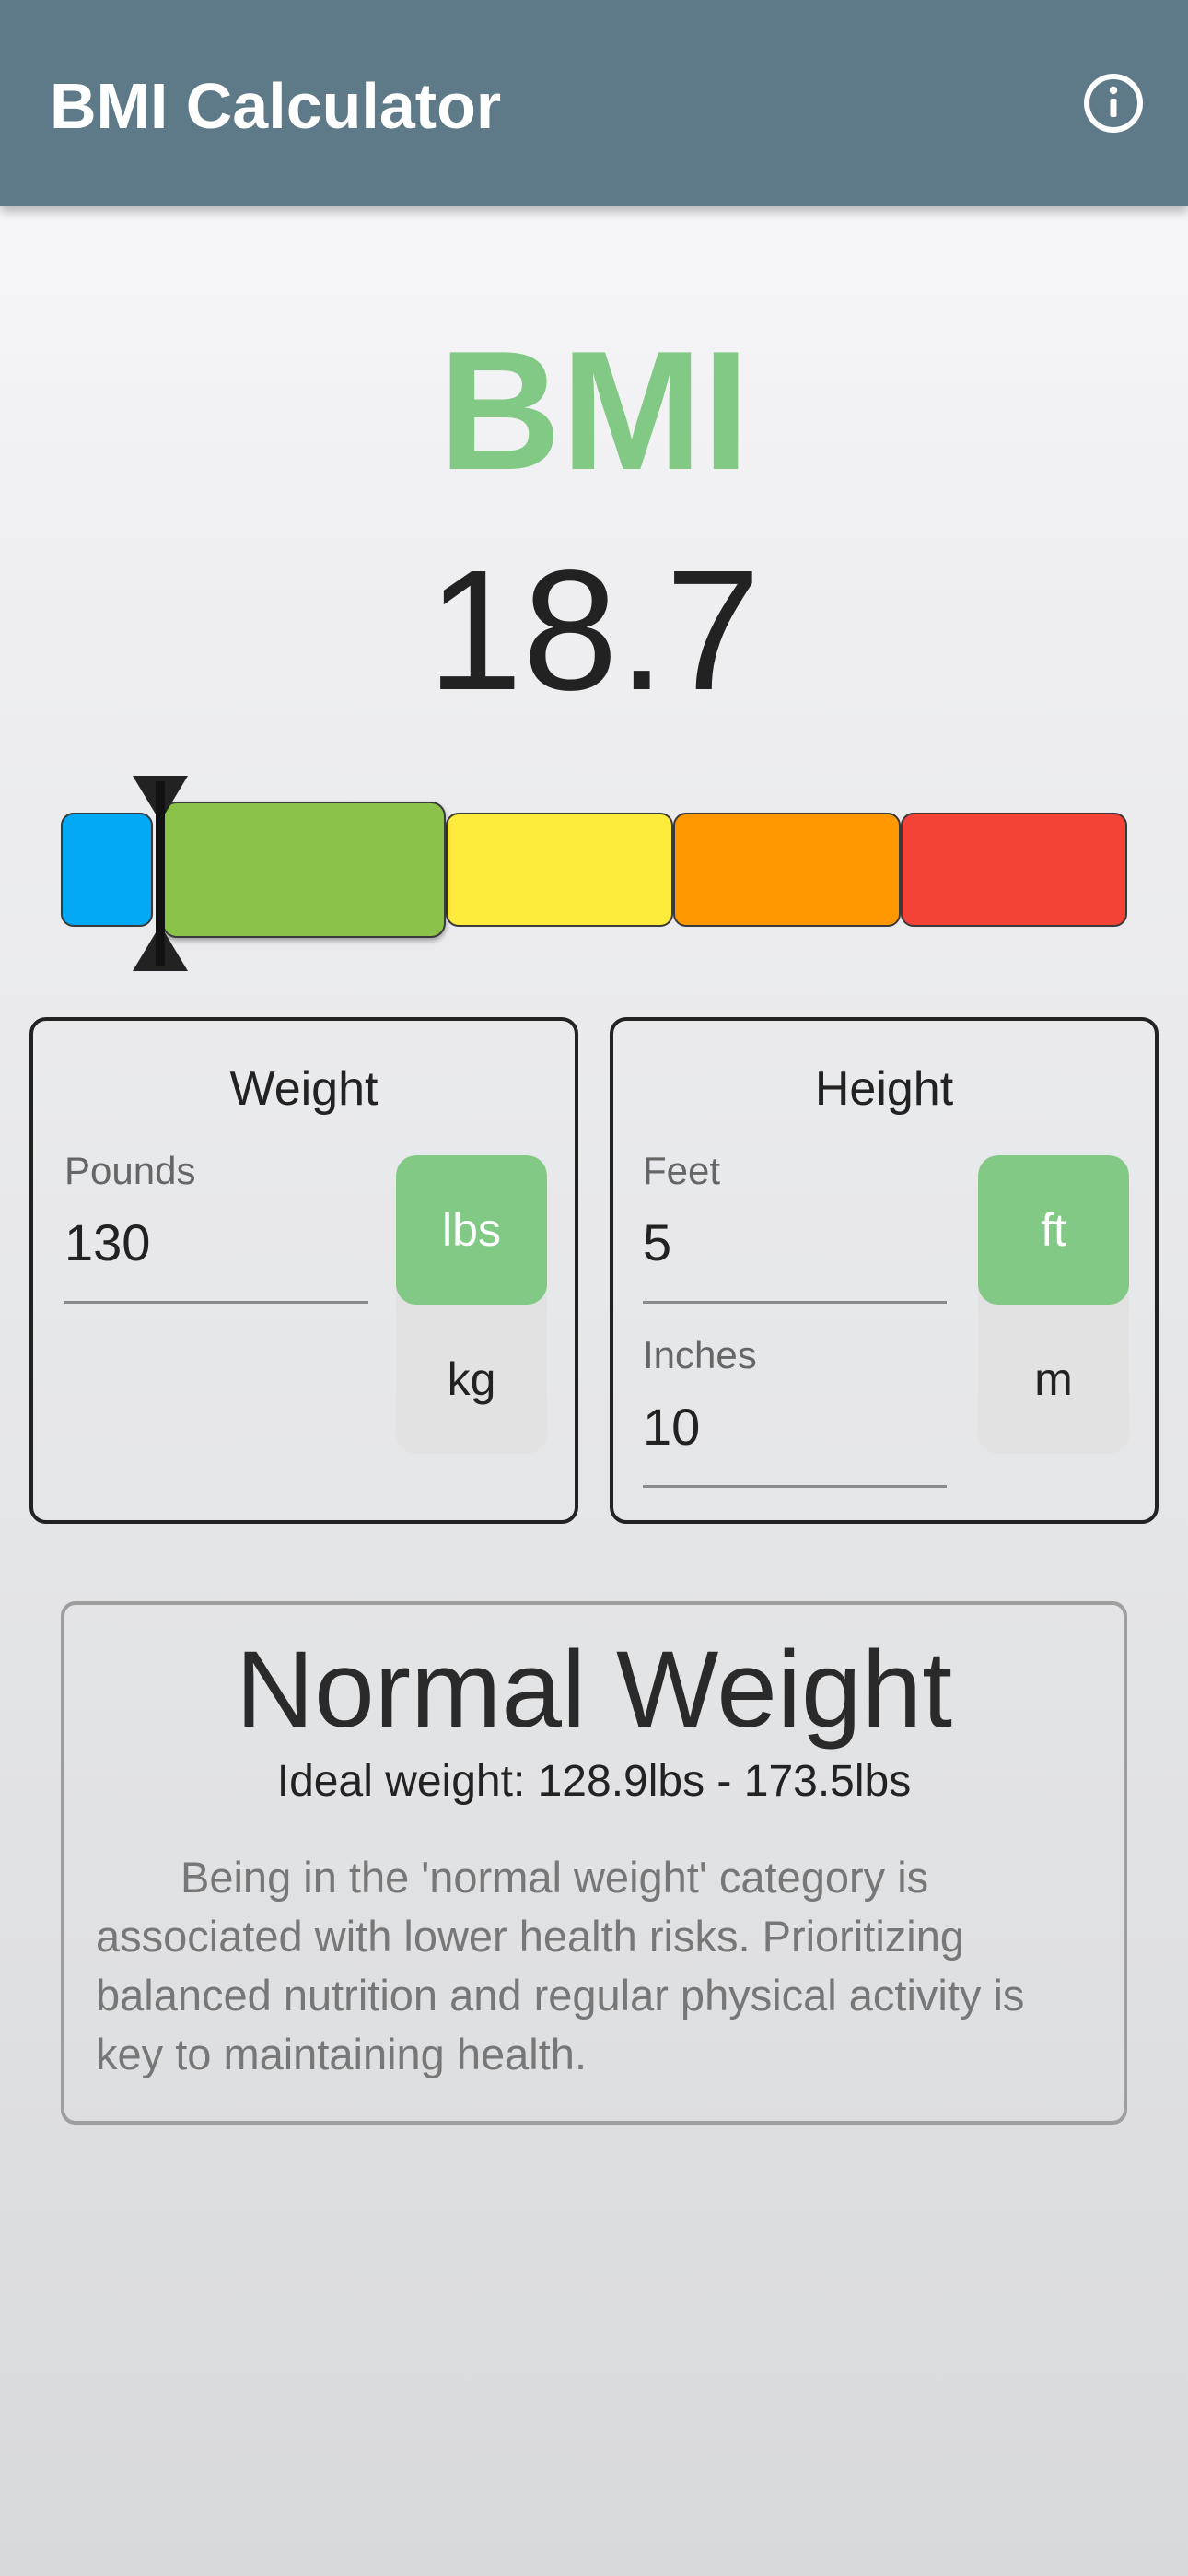 This screenshot has width=1188, height=2576. What do you see at coordinates (471, 1379) in the screenshot?
I see `weight-unit-kg-button: kg` at bounding box center [471, 1379].